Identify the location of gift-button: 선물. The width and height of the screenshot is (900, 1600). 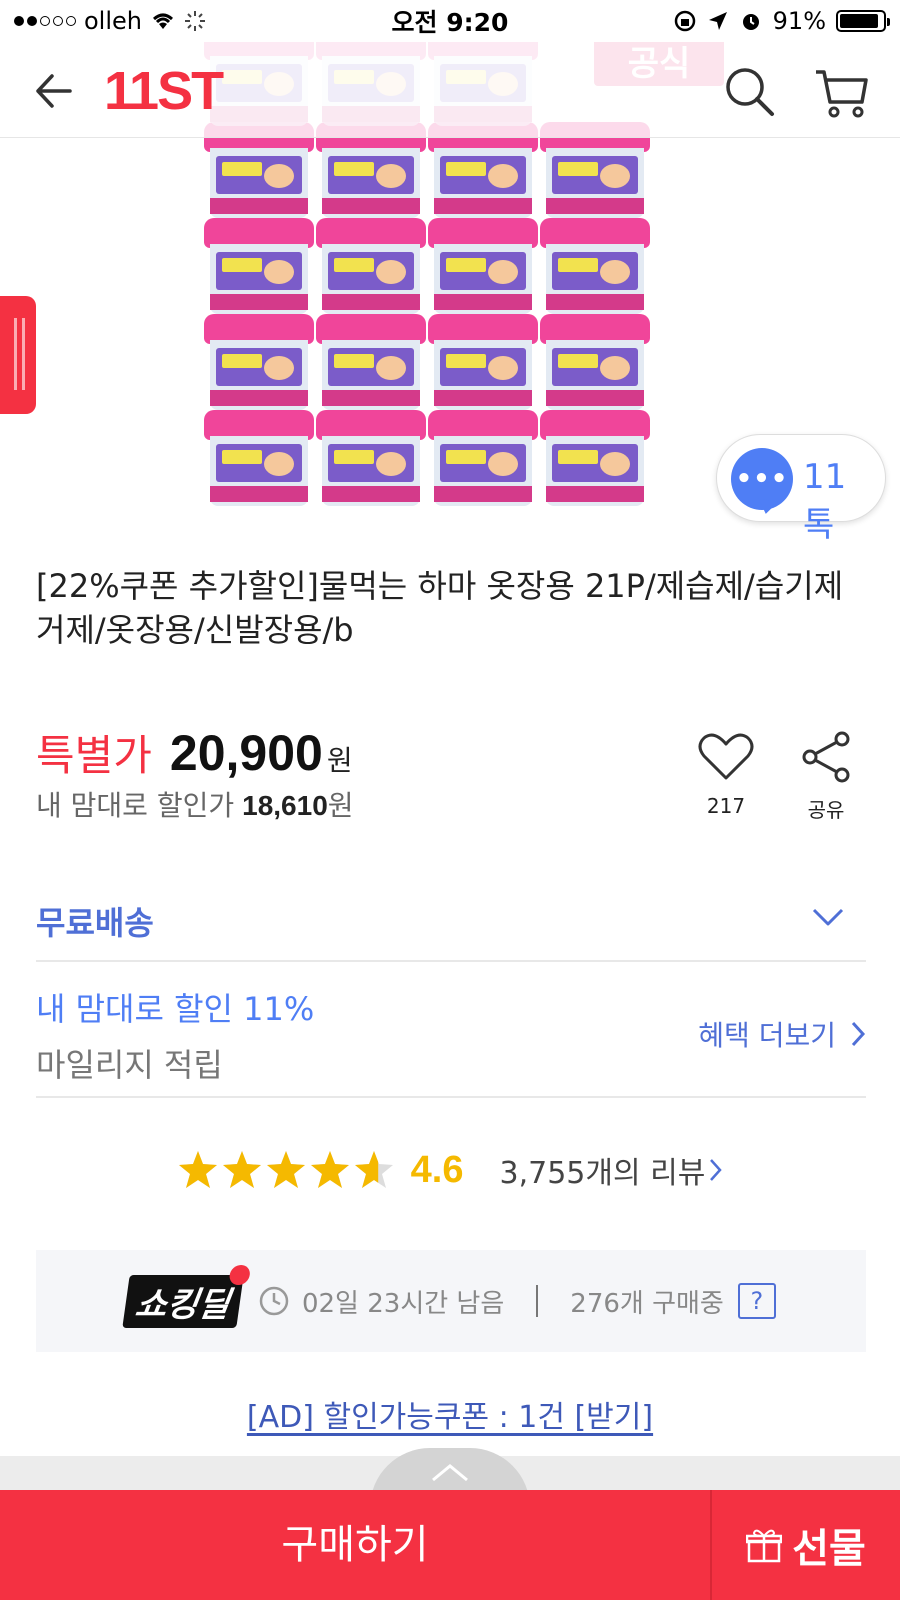
(806, 1545).